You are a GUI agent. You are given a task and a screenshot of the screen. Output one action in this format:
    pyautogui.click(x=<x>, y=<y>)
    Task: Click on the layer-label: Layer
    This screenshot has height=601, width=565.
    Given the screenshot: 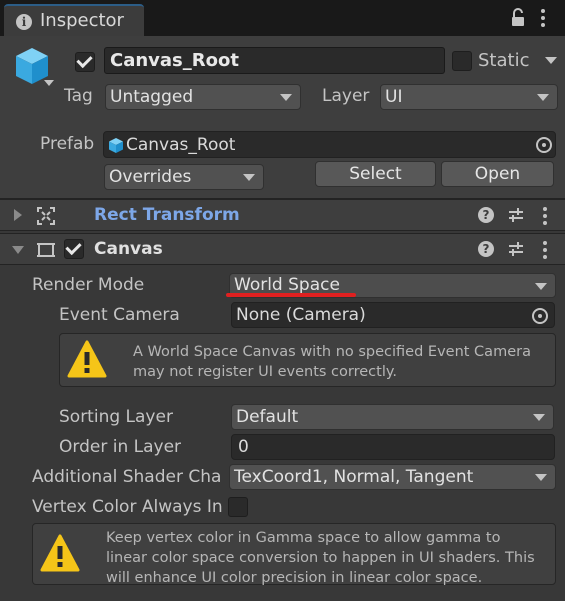 What is the action you would take?
    pyautogui.click(x=346, y=96)
    